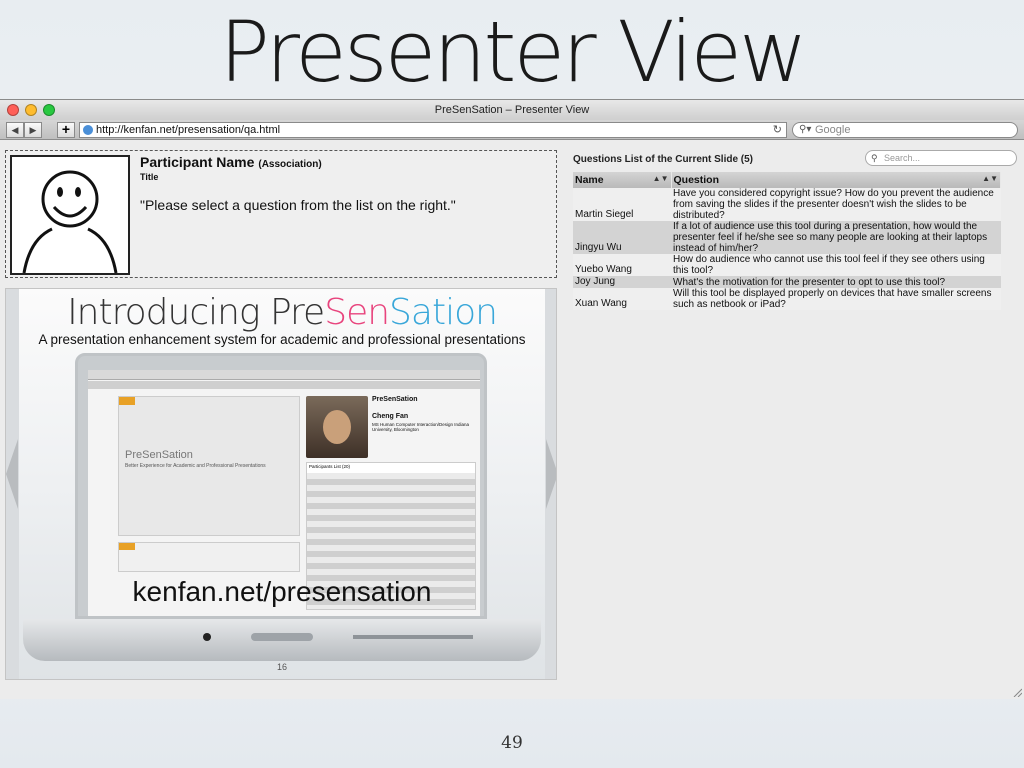 The width and height of the screenshot is (1024, 768). I want to click on preview-heading: Introducing PreSenSation, so click(282, 312).